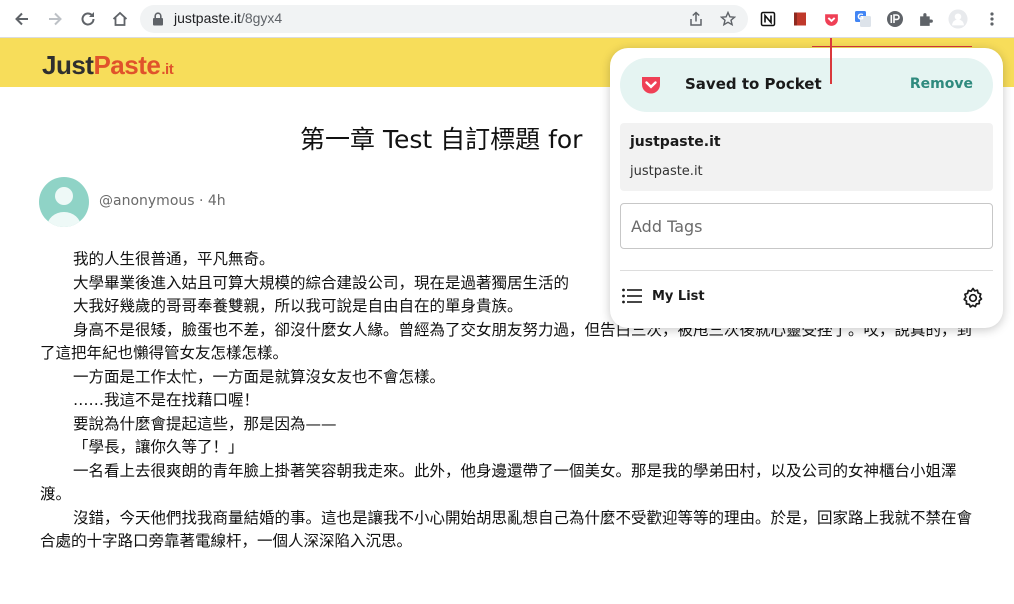  I want to click on saved-banner: Saved to Pocket Remove, so click(806, 85).